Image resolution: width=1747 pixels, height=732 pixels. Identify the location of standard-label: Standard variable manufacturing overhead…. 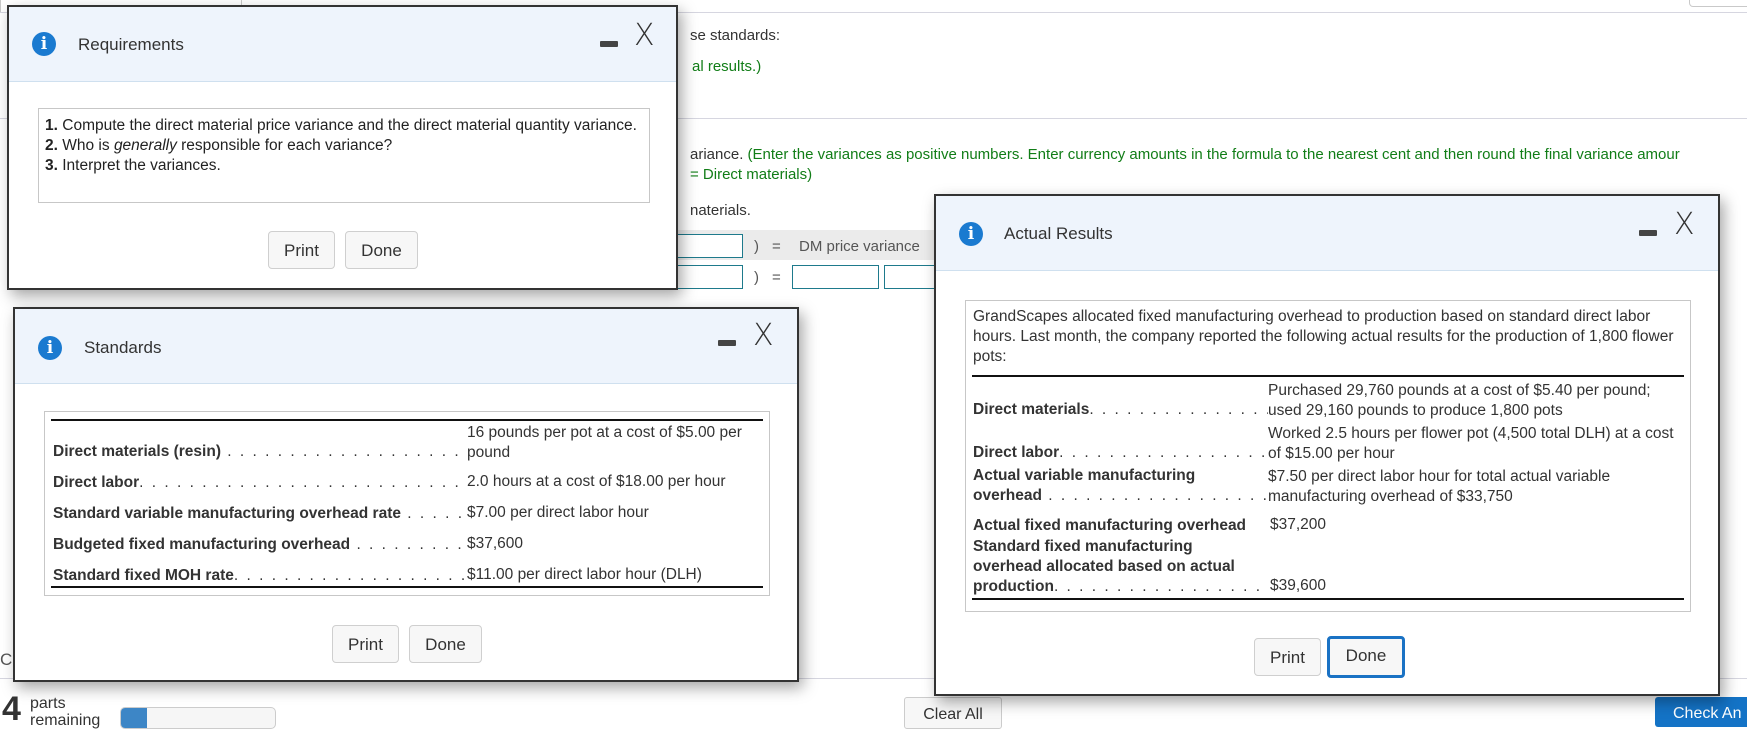
(259, 513).